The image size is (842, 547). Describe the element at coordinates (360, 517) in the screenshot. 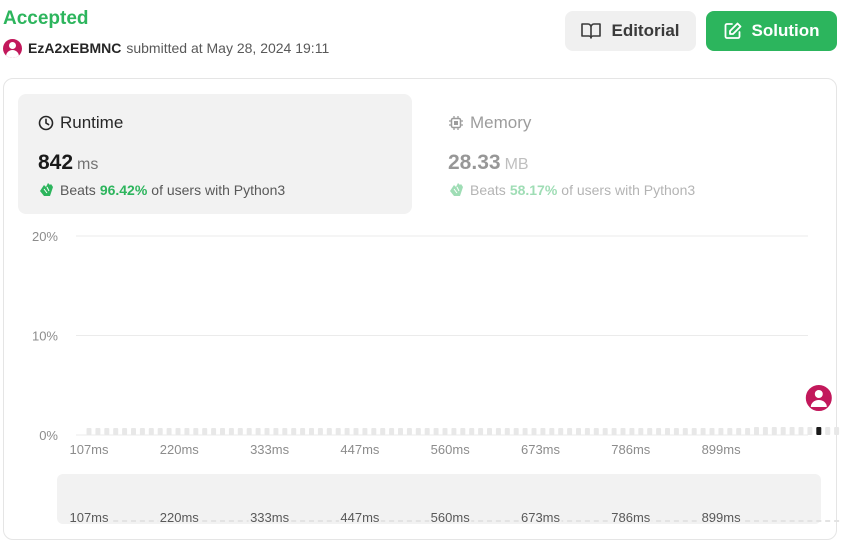

I see `overview-tick-label: 447ms` at that location.